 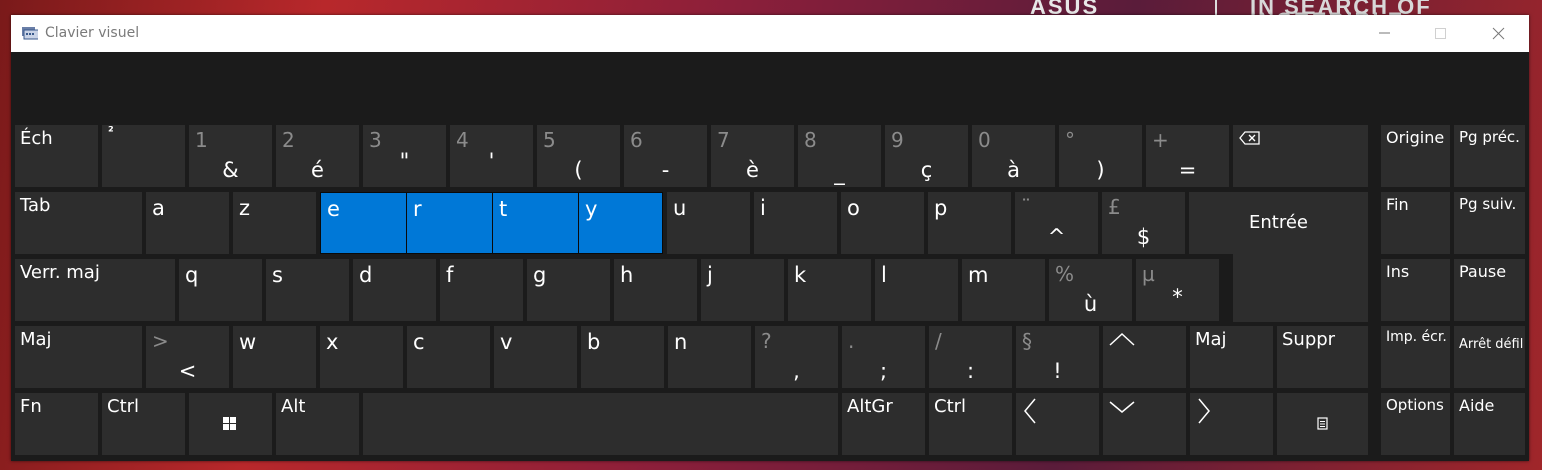 I want to click on key-fn: Fn, so click(x=56, y=424).